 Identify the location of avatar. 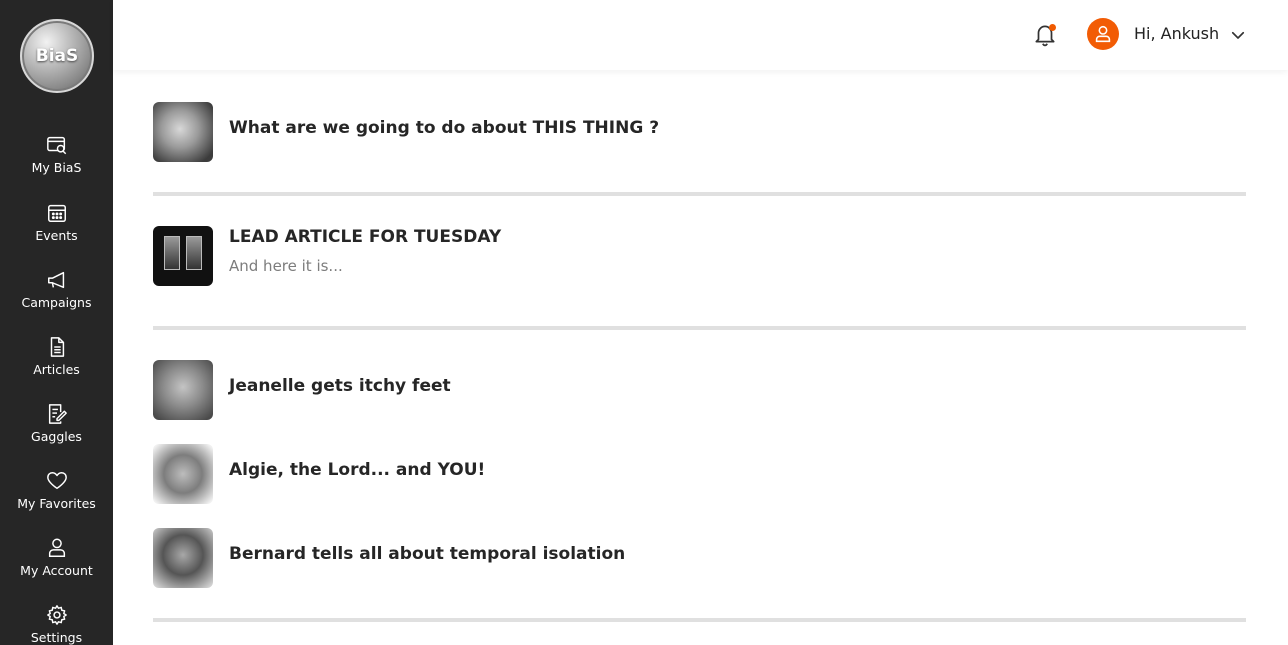
(1103, 34).